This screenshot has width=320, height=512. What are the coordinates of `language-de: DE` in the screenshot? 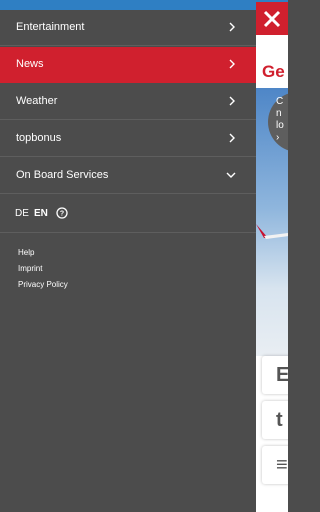 It's located at (22, 213).